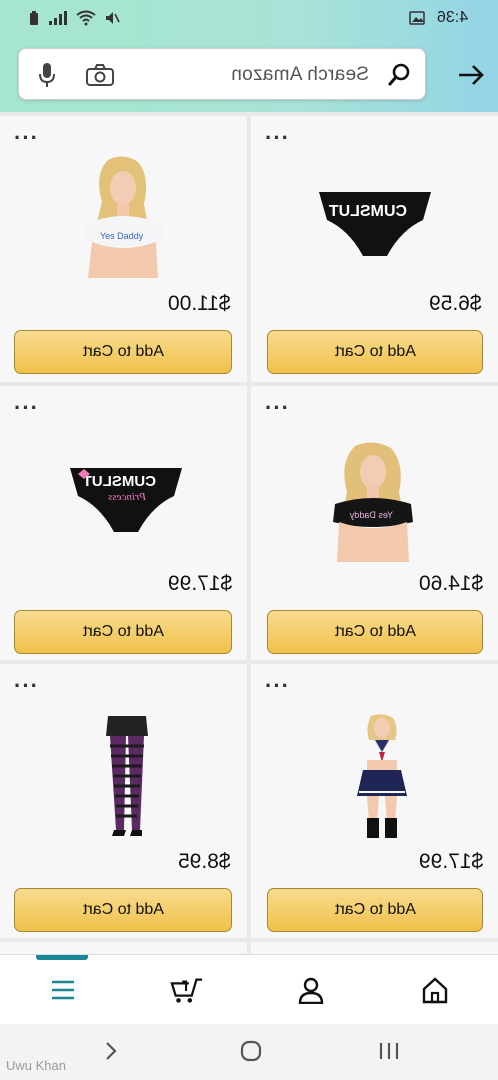 The image size is (498, 1080). I want to click on product-card: ··· CUMSLUT Princess $17.99 Add to Cart, so click(123, 523).